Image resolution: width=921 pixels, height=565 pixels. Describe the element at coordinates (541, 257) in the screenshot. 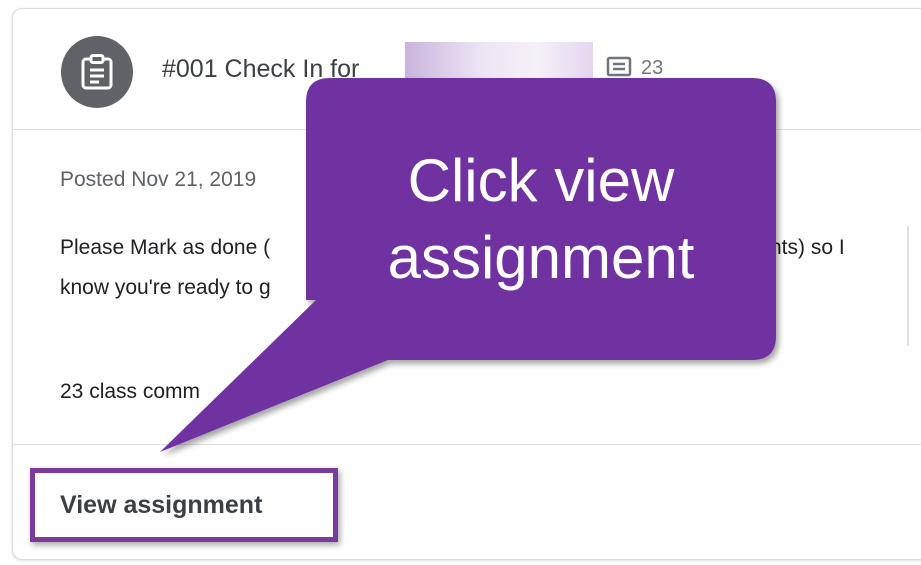

I see `callout-text-line-2: assignment` at that location.